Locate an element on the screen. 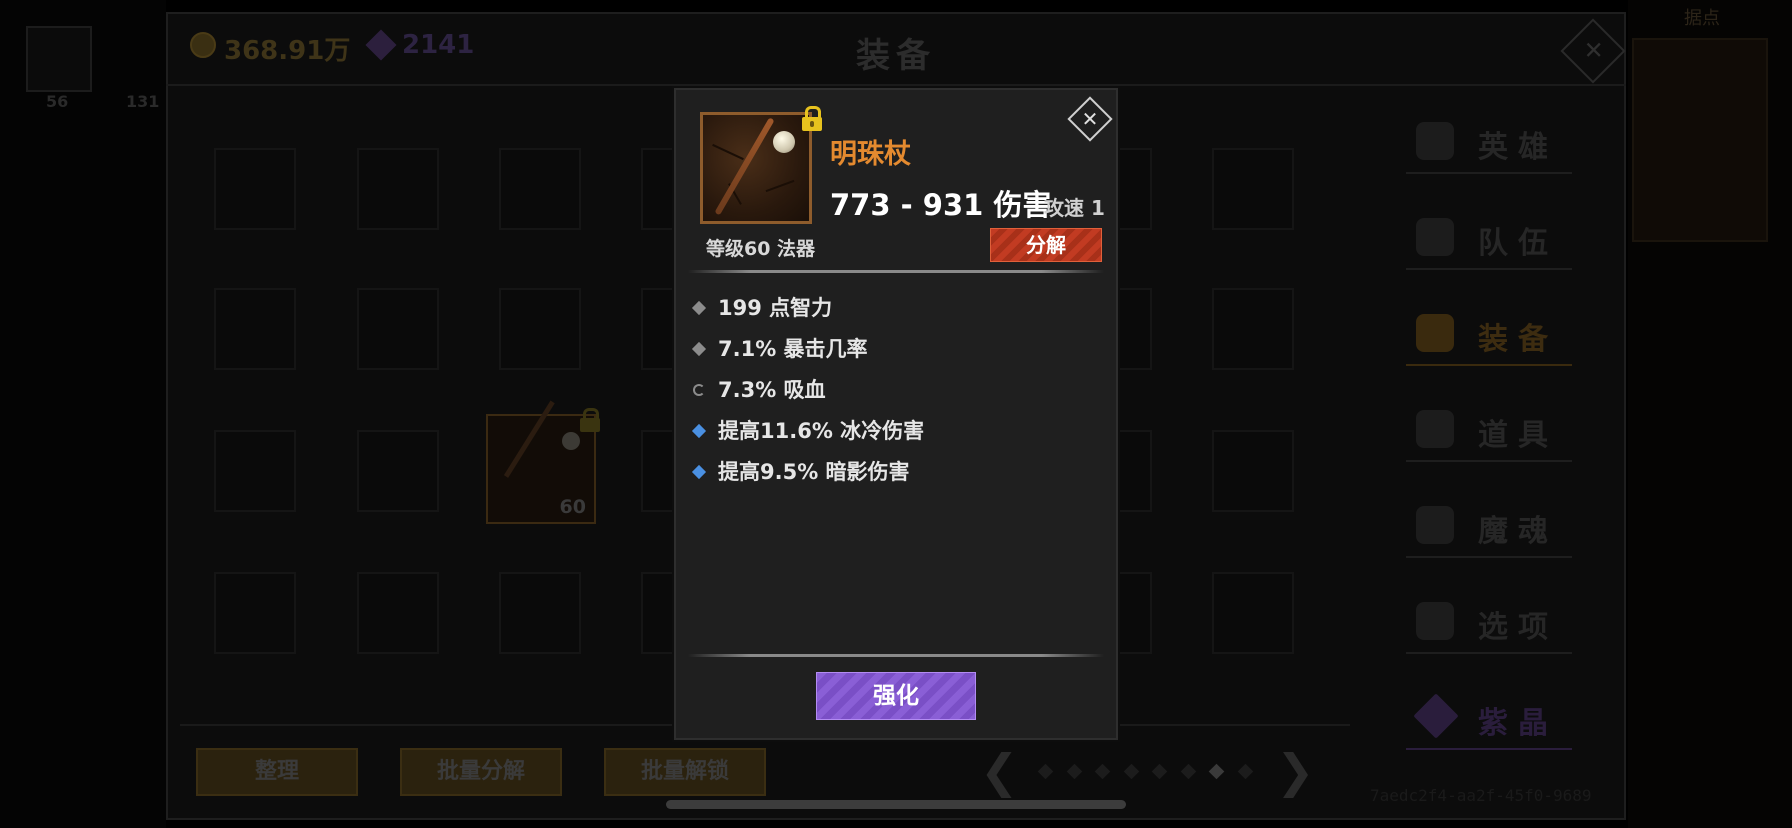  stat-line: 7.1% 暴击几率 is located at coordinates (779, 348).